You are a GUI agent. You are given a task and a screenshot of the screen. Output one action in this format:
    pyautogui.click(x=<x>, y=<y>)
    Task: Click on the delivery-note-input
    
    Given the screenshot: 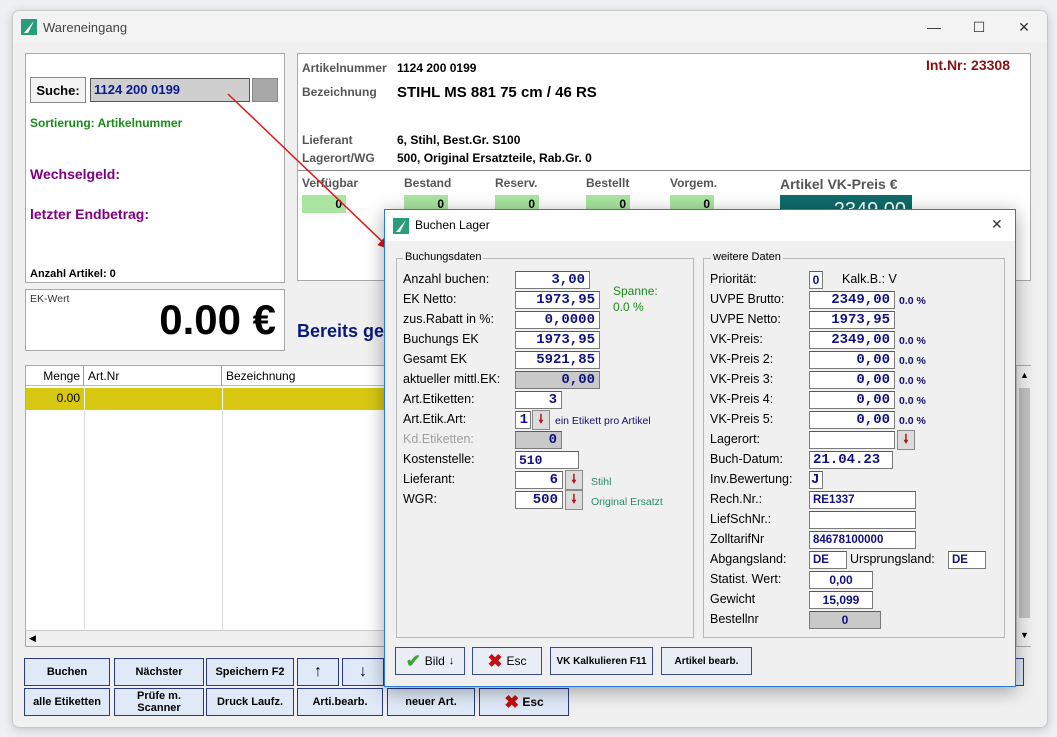 What is the action you would take?
    pyautogui.click(x=862, y=520)
    